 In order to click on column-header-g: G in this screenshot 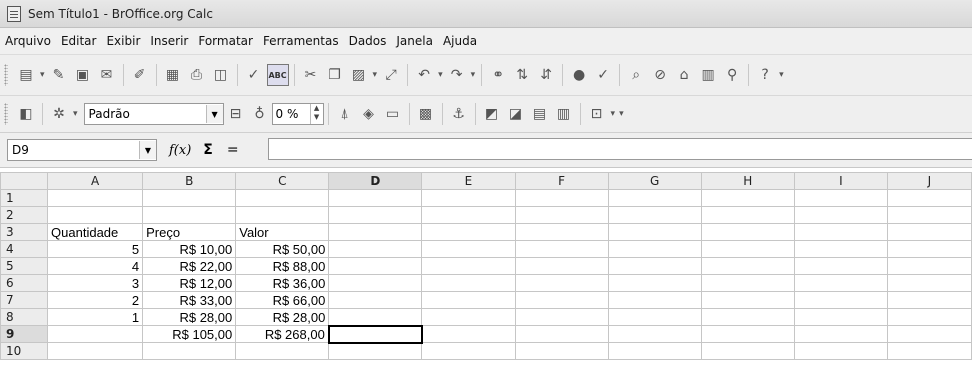, I will do `click(654, 181)`.